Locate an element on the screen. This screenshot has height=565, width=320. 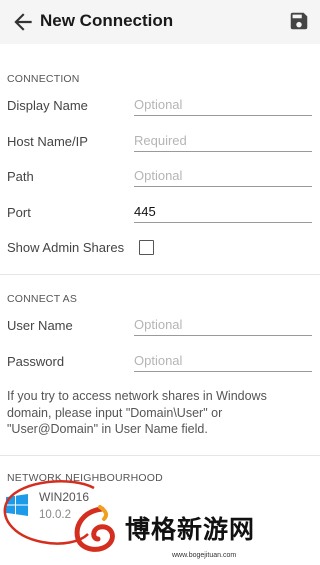
path-label: Path is located at coordinates (20, 176).